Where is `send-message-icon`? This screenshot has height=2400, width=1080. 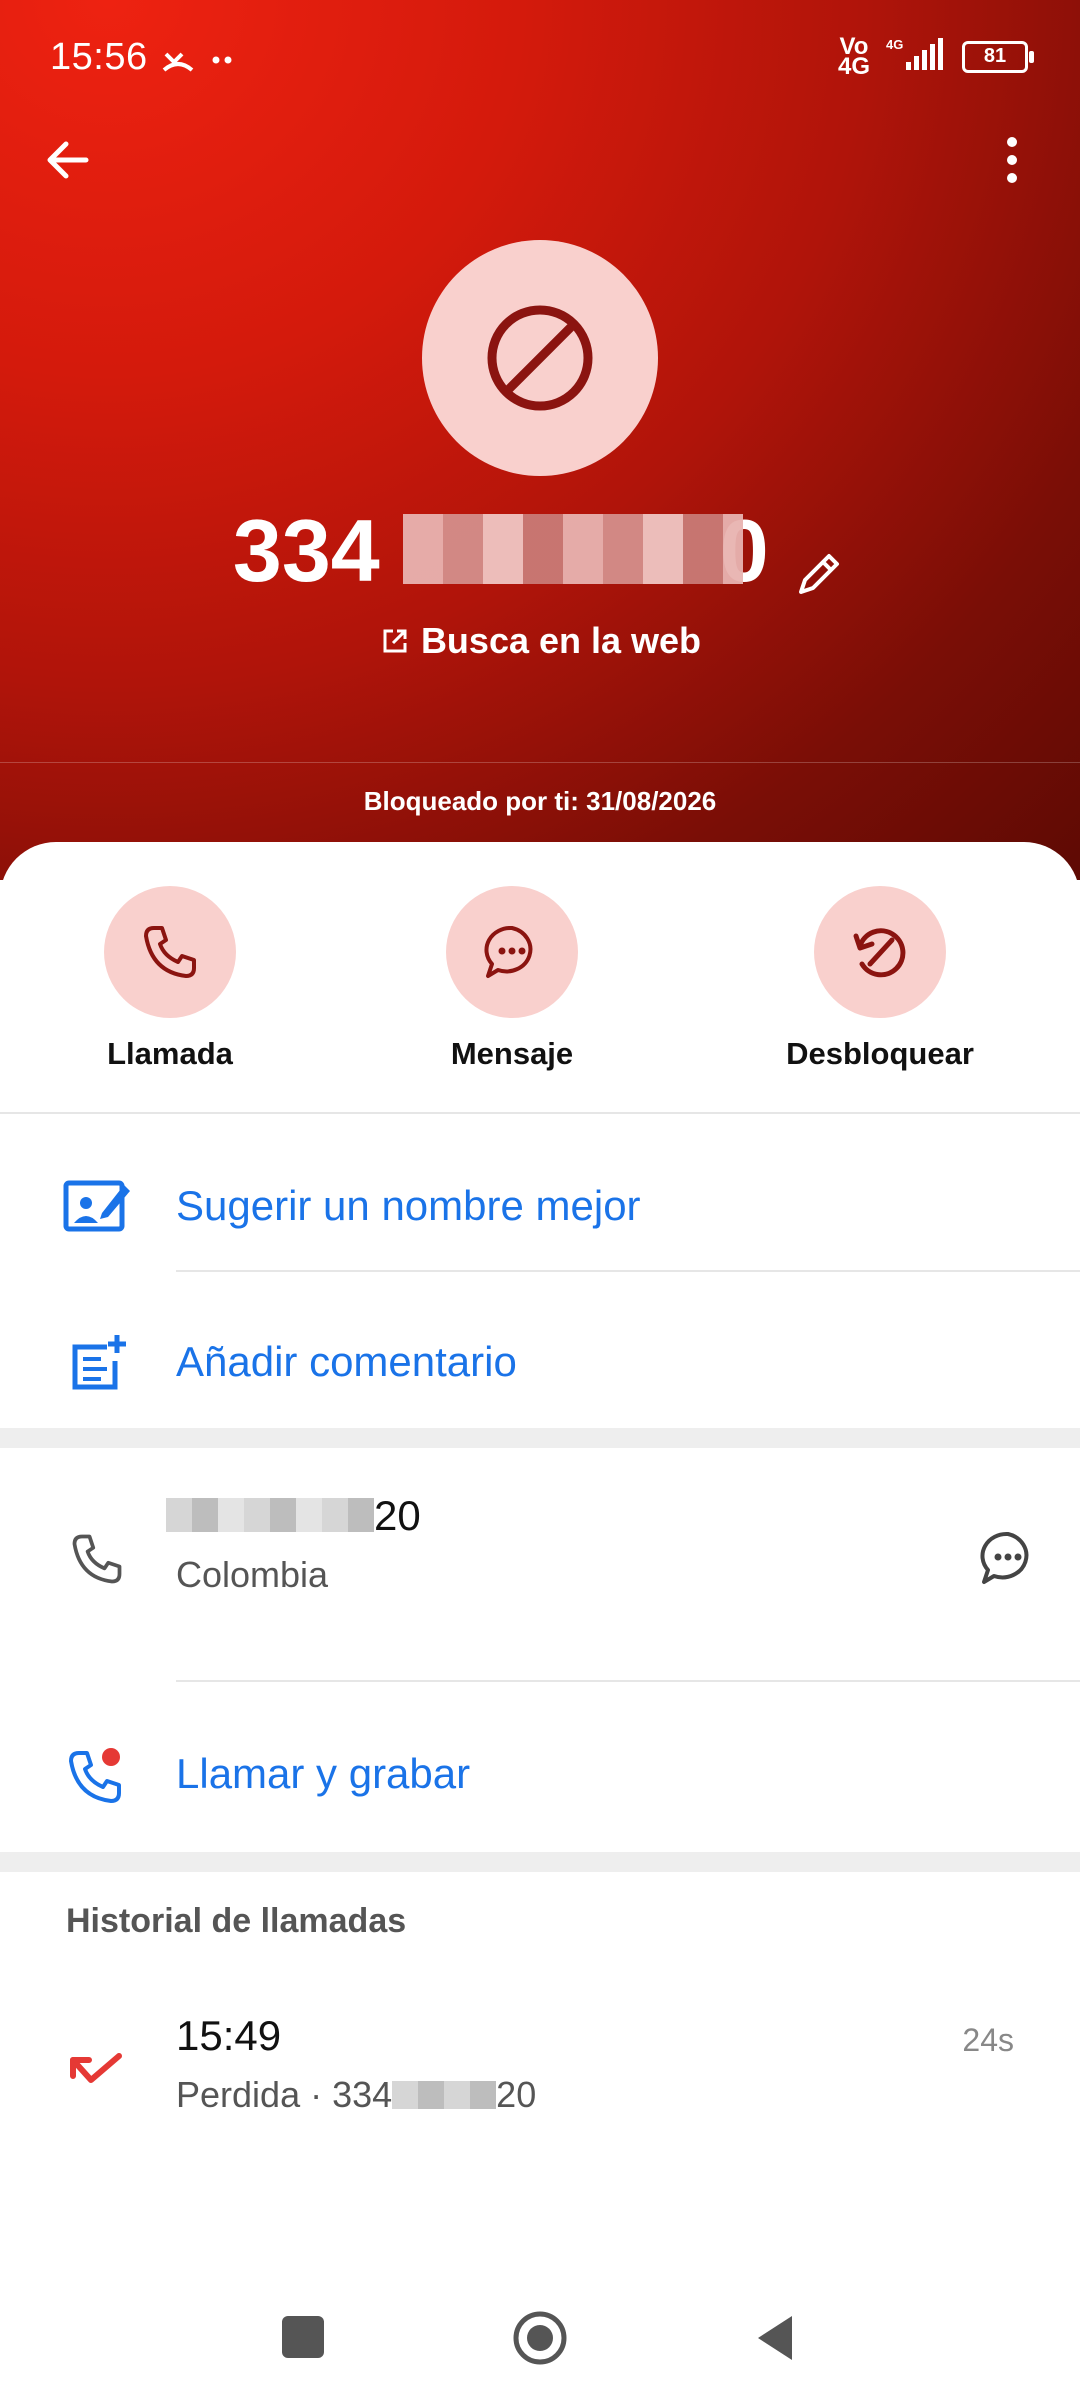
send-message-icon is located at coordinates (1008, 1558).